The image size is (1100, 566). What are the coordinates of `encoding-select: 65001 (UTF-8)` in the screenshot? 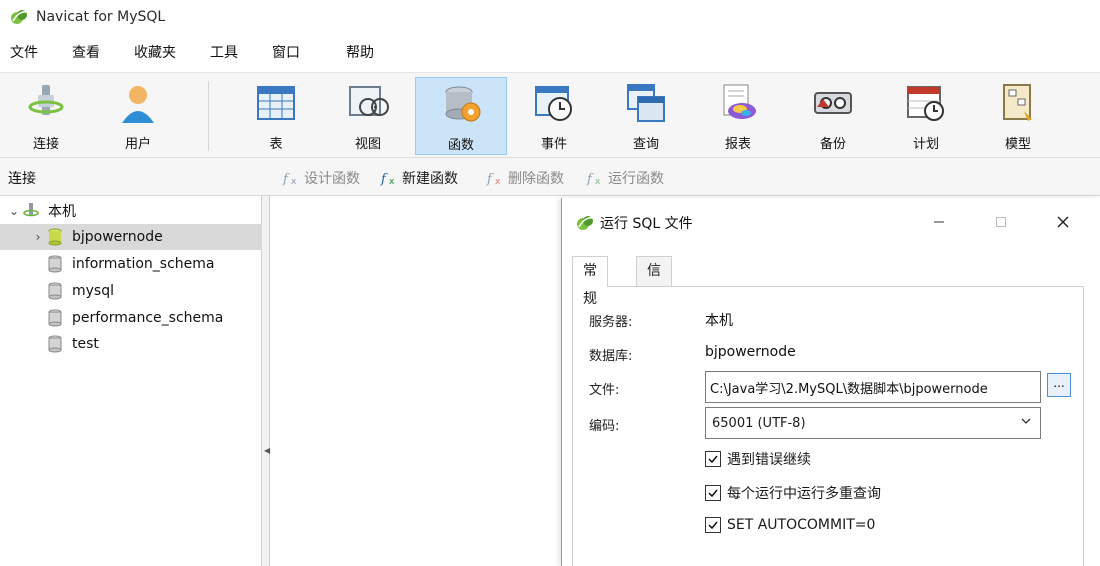 It's located at (873, 423).